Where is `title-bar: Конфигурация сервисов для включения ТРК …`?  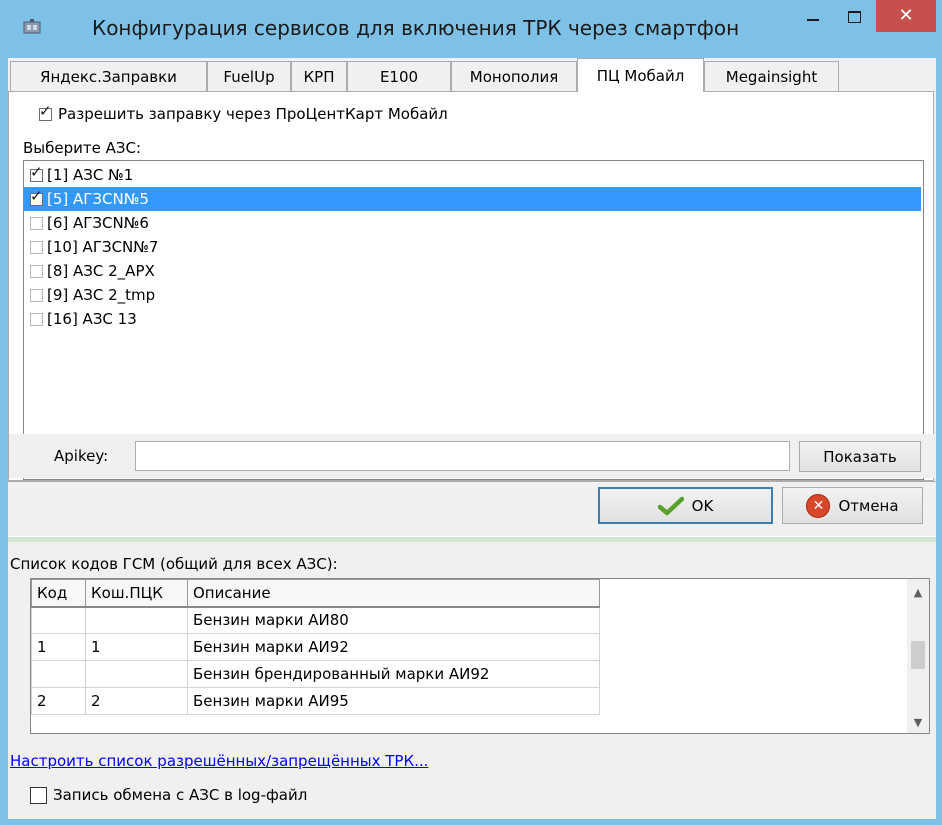 title-bar: Конфигурация сервисов для включения ТРК … is located at coordinates (471, 29).